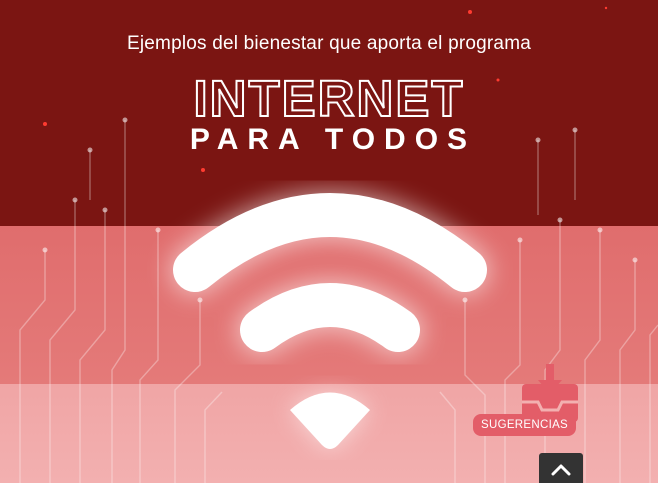  I want to click on suggestions-widget: SUGERENCIAS, so click(525, 400).